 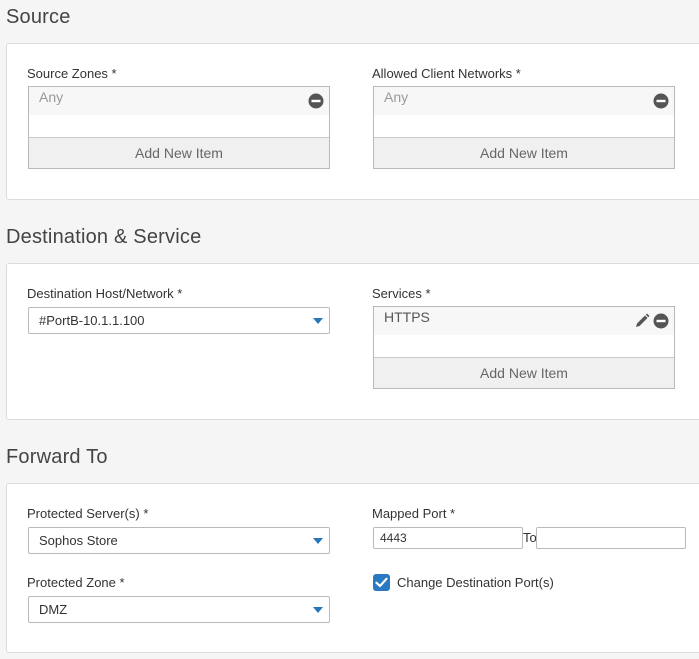 What do you see at coordinates (524, 152) in the screenshot?
I see `add-allowed-network-button: Add New Item` at bounding box center [524, 152].